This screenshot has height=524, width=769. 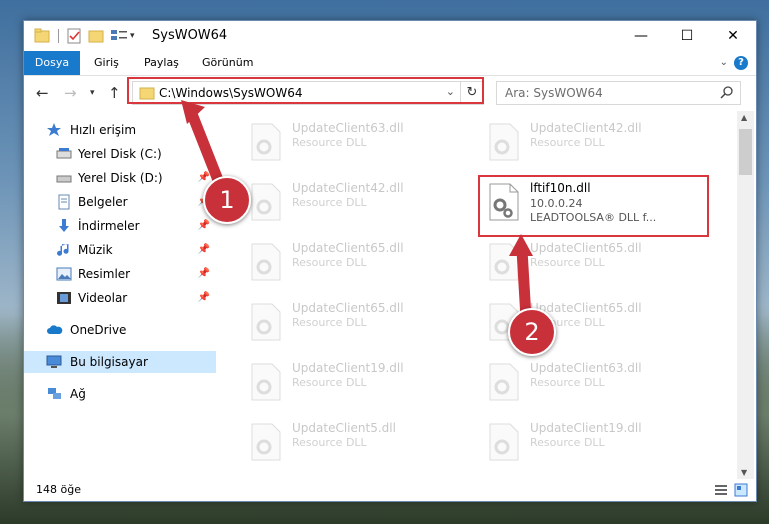 I want to click on callout-marker-1: 1, so click(x=227, y=200).